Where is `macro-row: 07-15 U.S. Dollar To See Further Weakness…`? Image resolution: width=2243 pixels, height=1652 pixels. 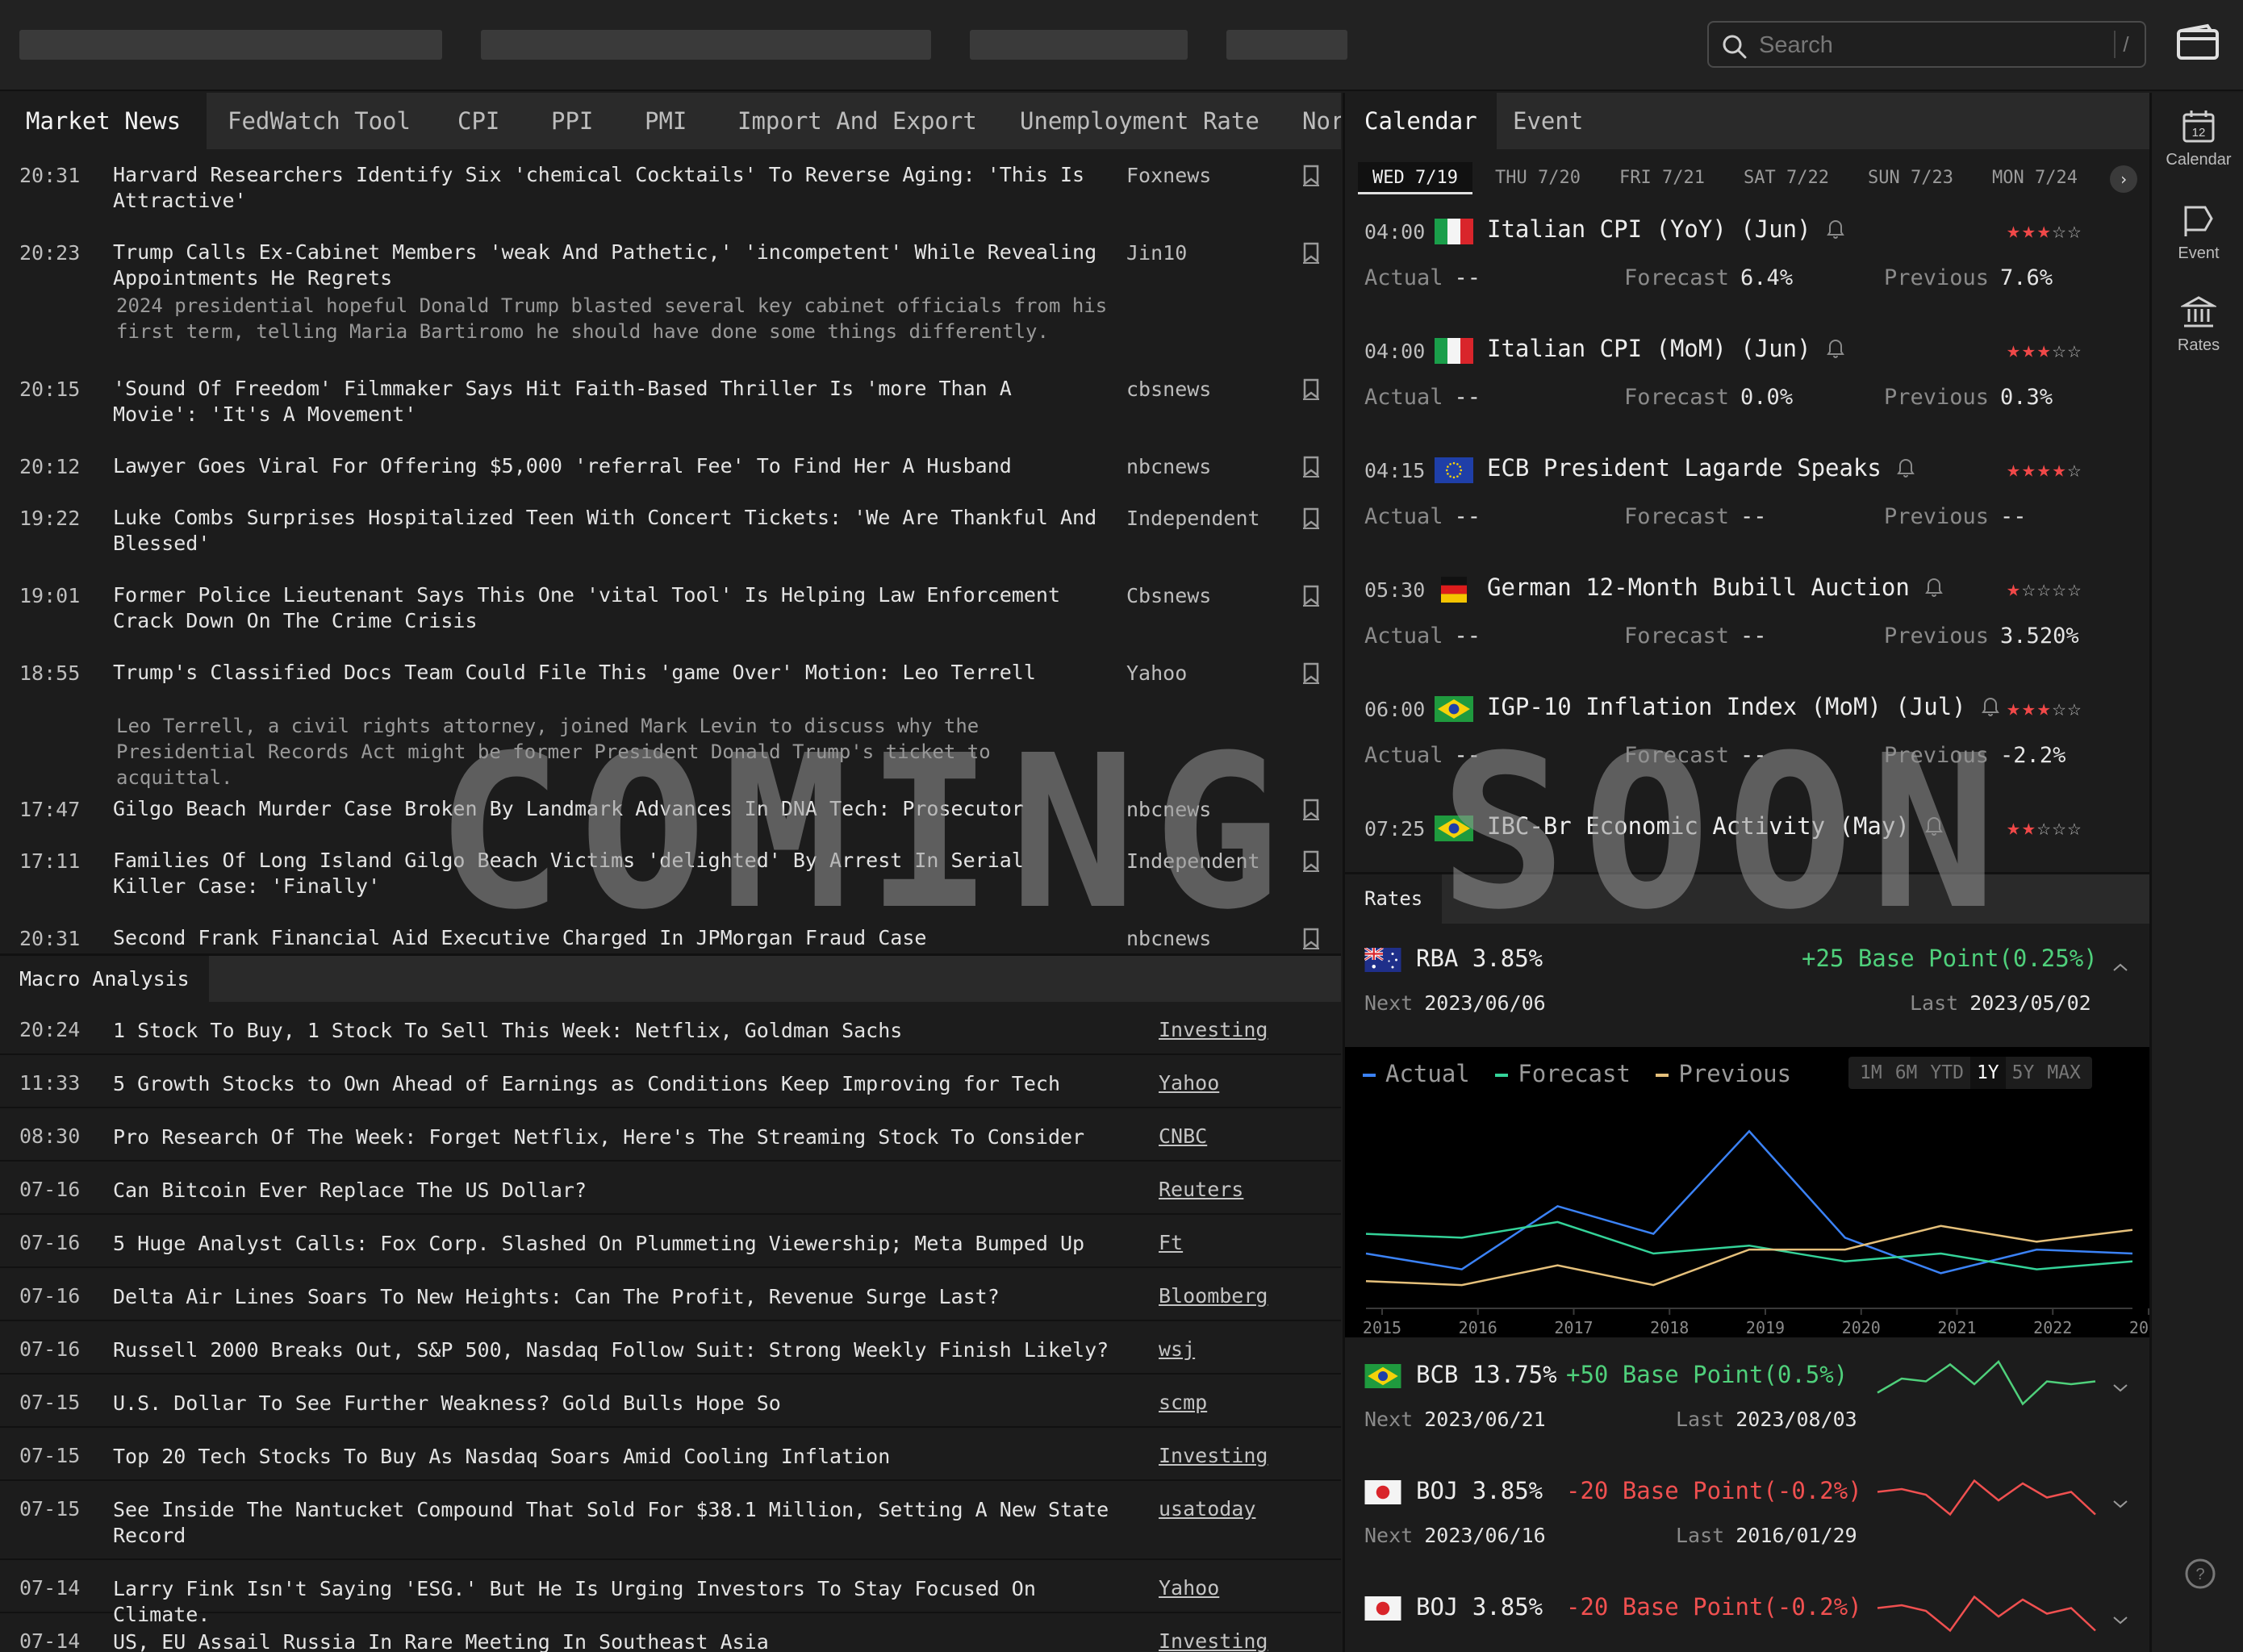
macro-row: 07-15 U.S. Dollar To See Further Weakness… is located at coordinates (670, 1401).